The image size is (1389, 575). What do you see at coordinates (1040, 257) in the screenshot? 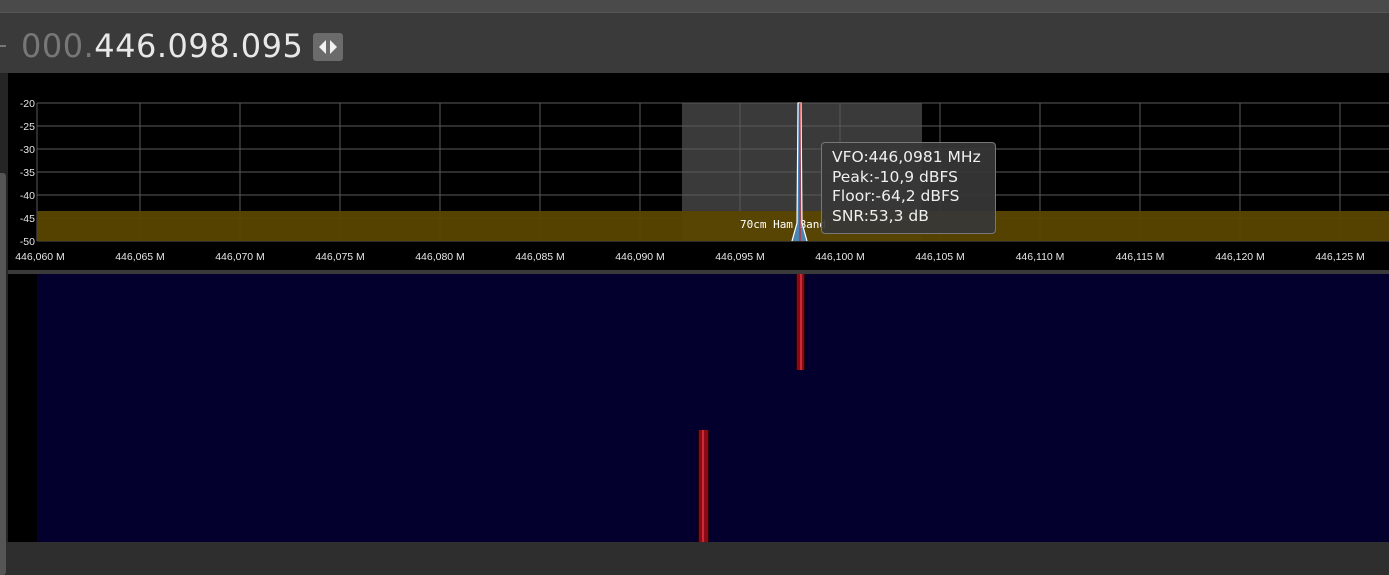
I see `x-tick-label: 446,110 M` at bounding box center [1040, 257].